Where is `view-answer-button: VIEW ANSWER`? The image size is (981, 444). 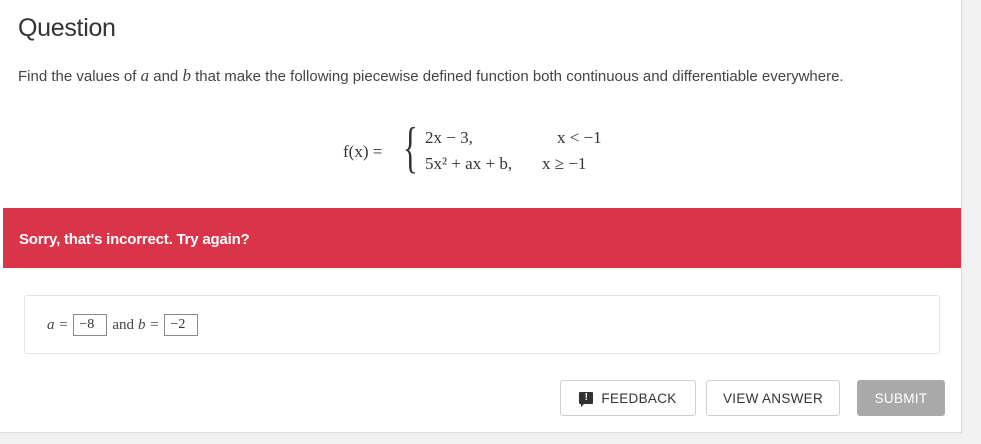
view-answer-button: VIEW ANSWER is located at coordinates (773, 398).